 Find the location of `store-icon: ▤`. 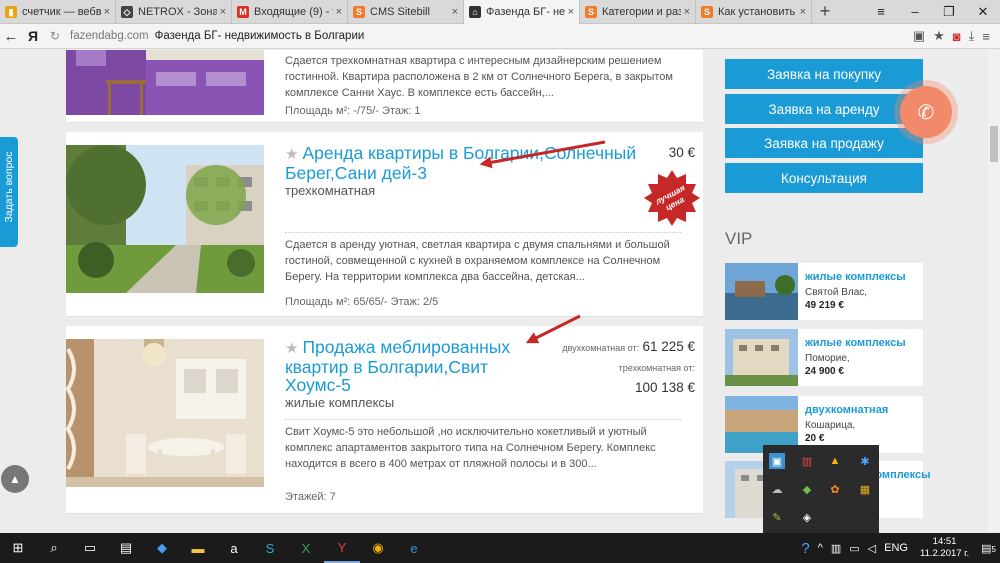

store-icon: ▤ is located at coordinates (126, 548).